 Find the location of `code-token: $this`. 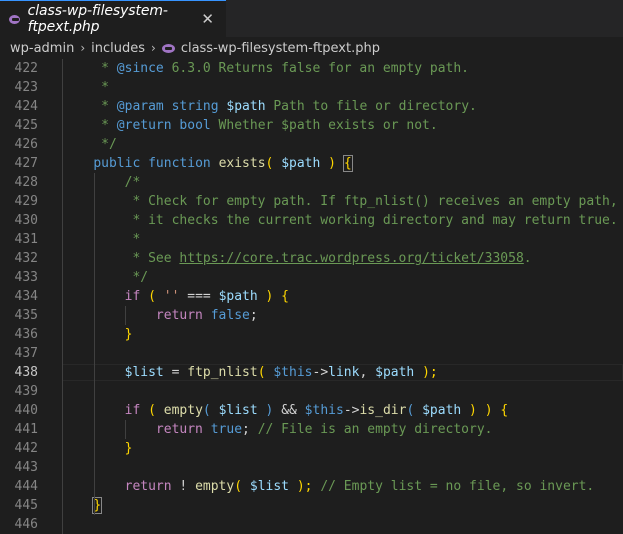

code-token: $this is located at coordinates (324, 410).